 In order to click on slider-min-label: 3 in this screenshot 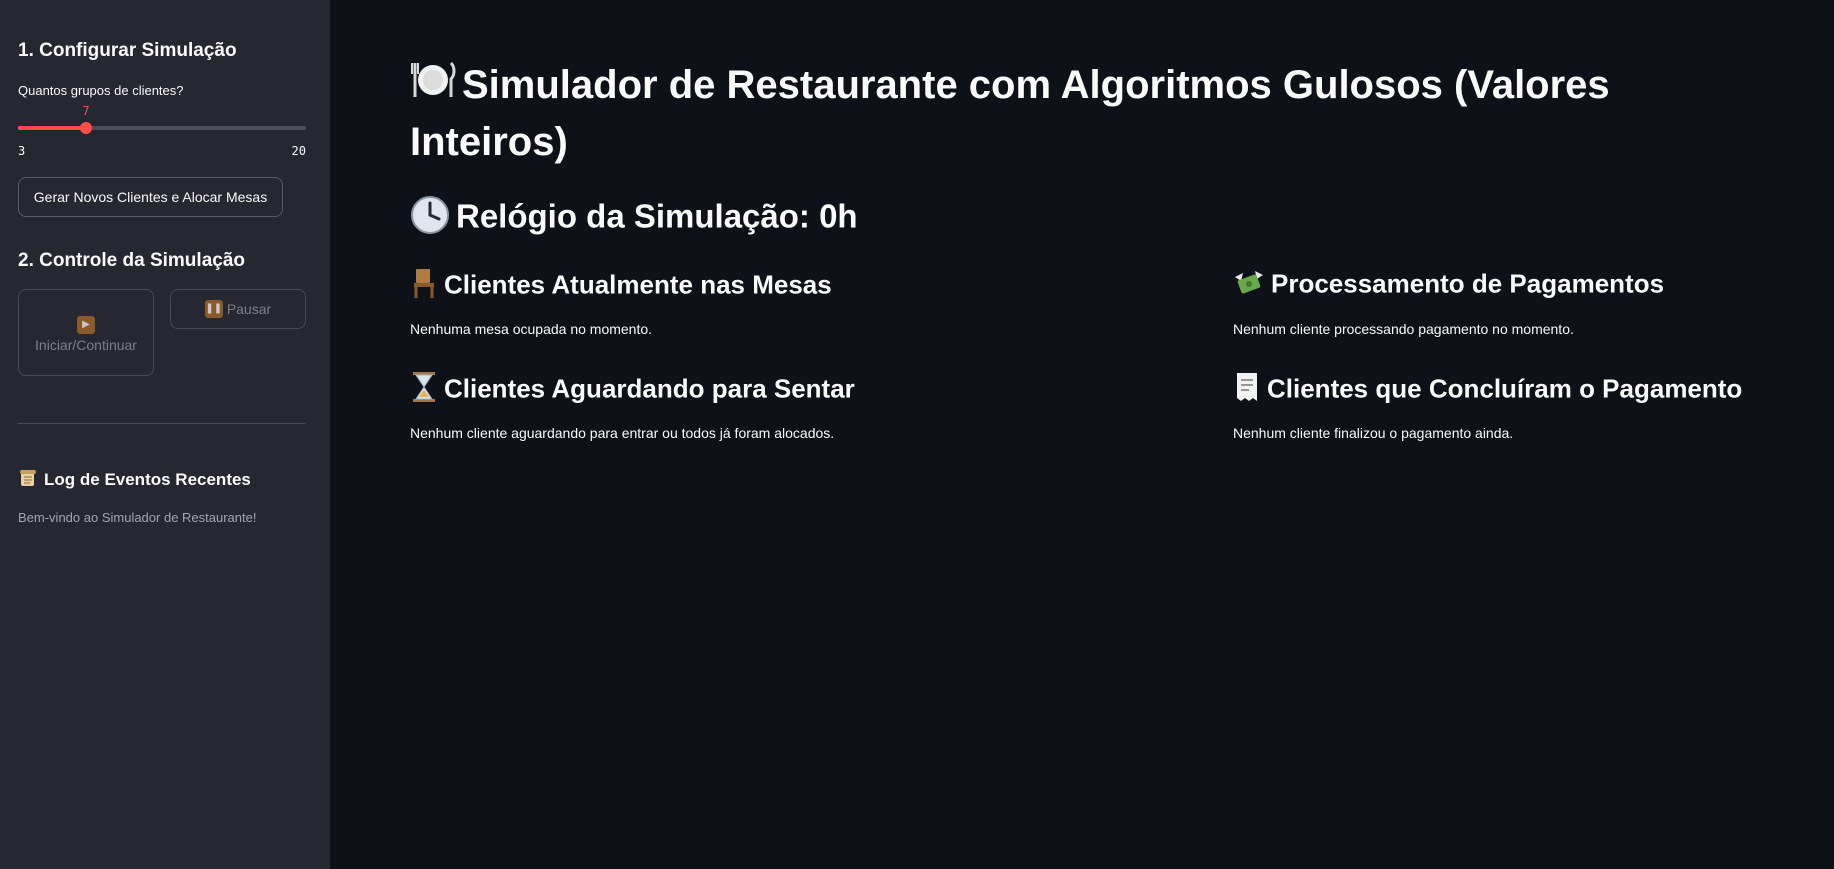, I will do `click(22, 151)`.